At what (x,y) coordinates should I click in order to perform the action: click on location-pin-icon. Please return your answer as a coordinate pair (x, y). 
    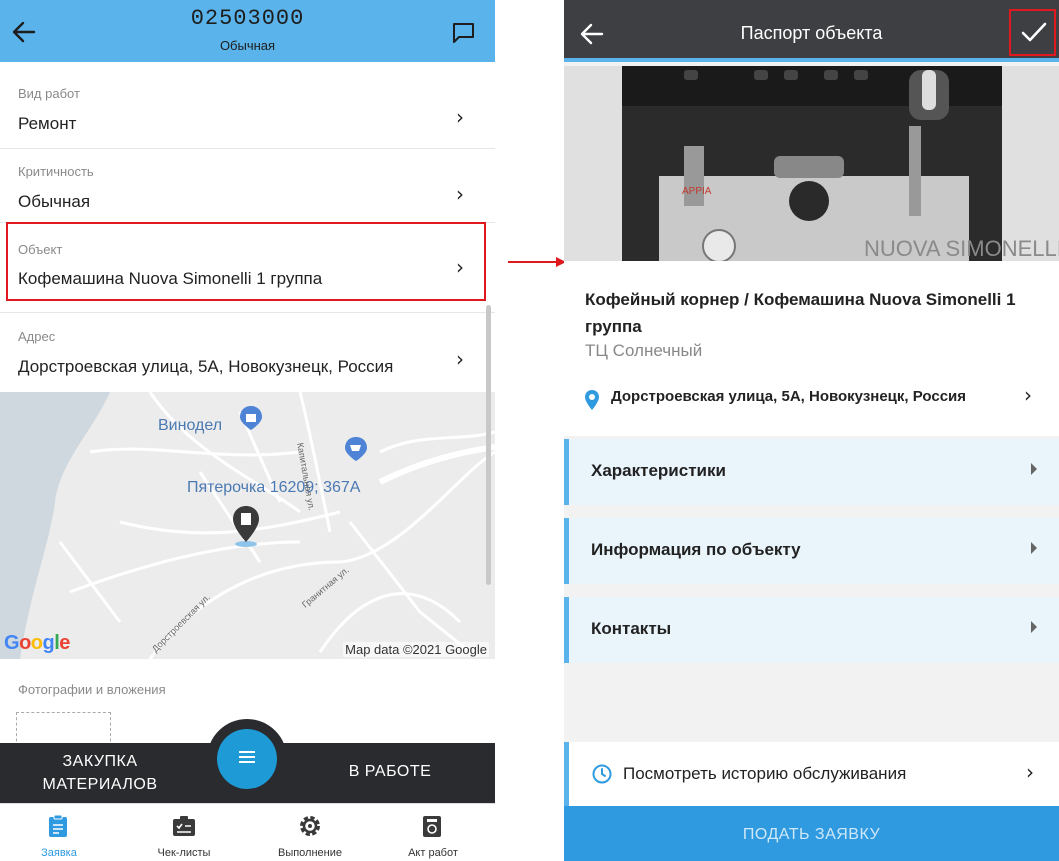
    Looking at the image, I should click on (592, 400).